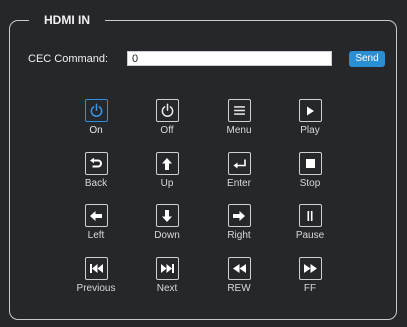  I want to click on menu-icon, so click(239, 110).